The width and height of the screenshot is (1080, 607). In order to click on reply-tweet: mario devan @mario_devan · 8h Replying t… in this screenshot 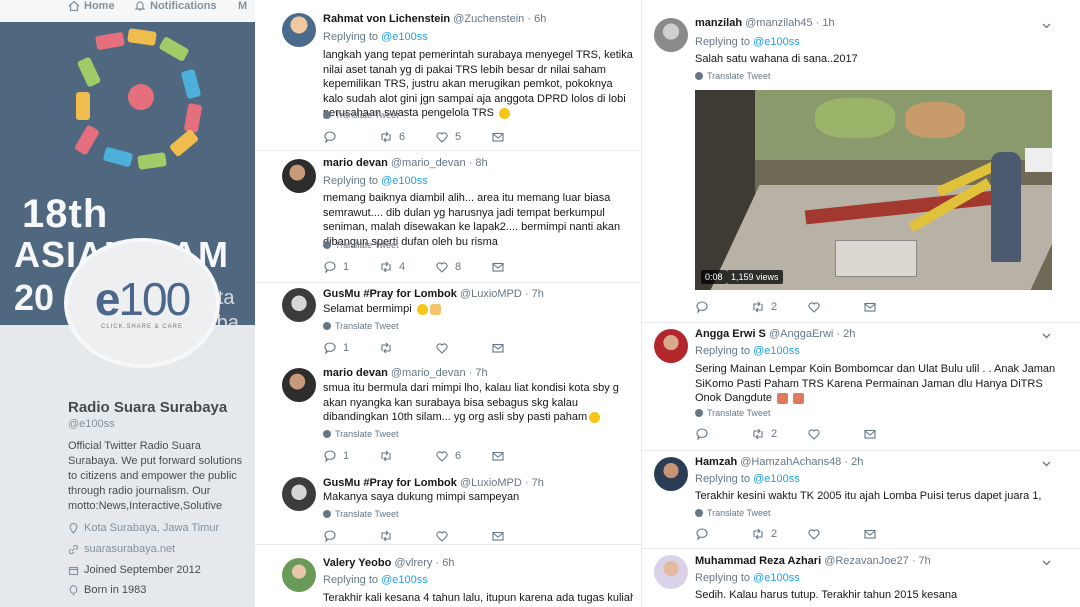, I will do `click(448, 216)`.